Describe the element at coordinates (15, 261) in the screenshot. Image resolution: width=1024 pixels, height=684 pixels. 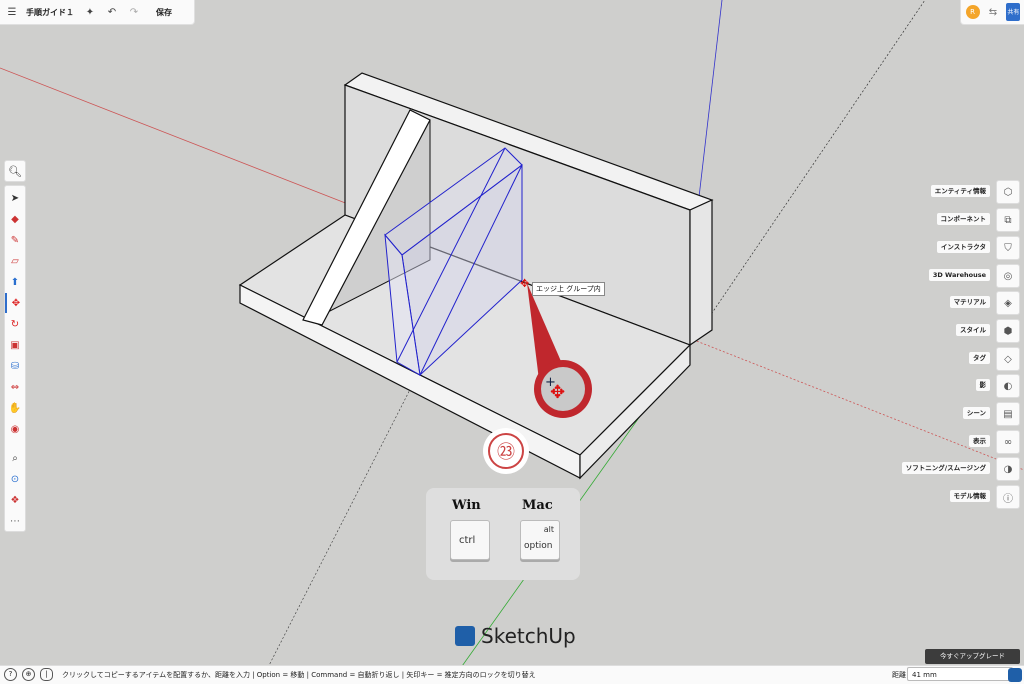
I see `rectangle-icon: ▱` at that location.